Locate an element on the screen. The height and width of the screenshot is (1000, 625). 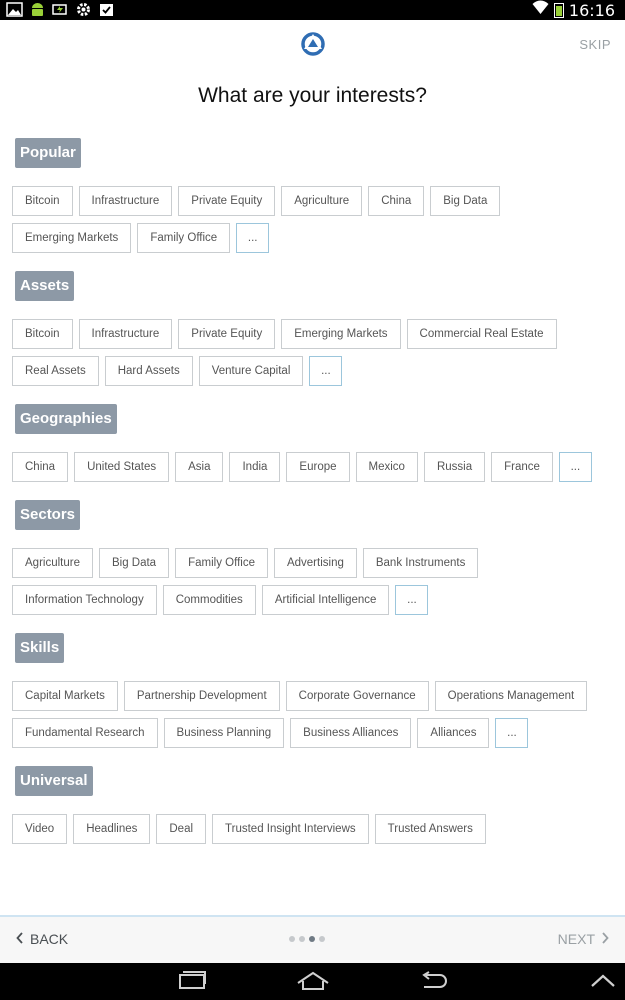
interest-tag: Russia is located at coordinates (454, 467).